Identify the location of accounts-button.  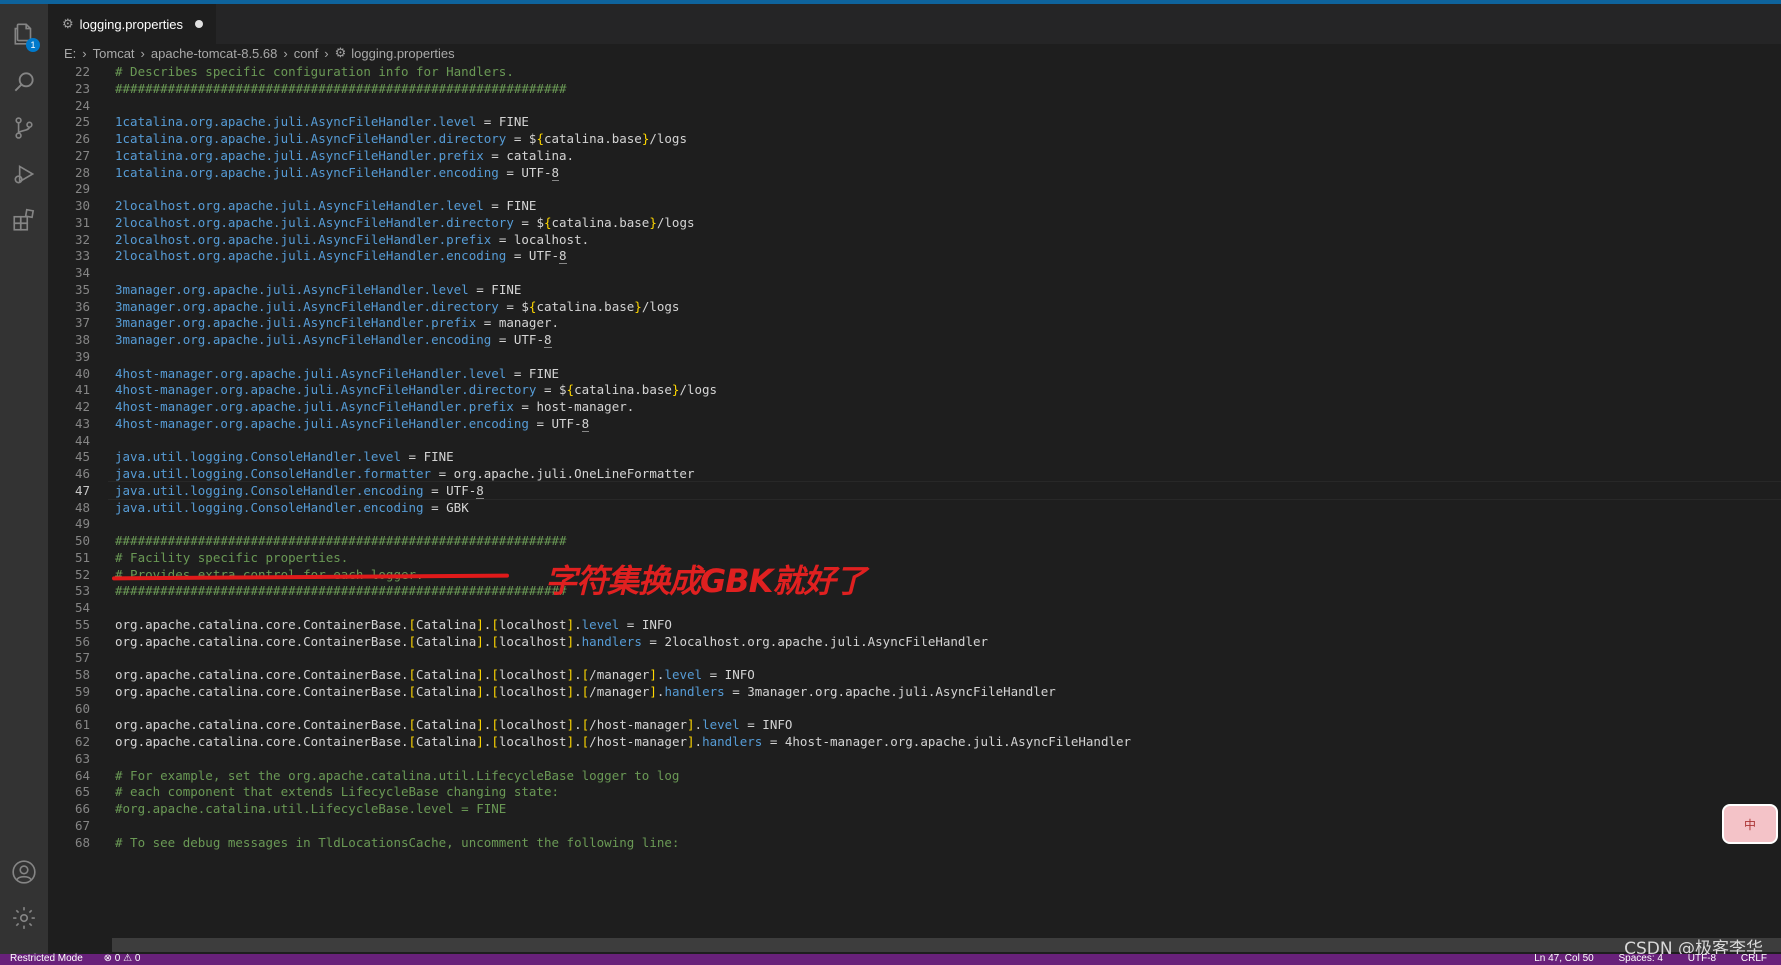
(24, 872).